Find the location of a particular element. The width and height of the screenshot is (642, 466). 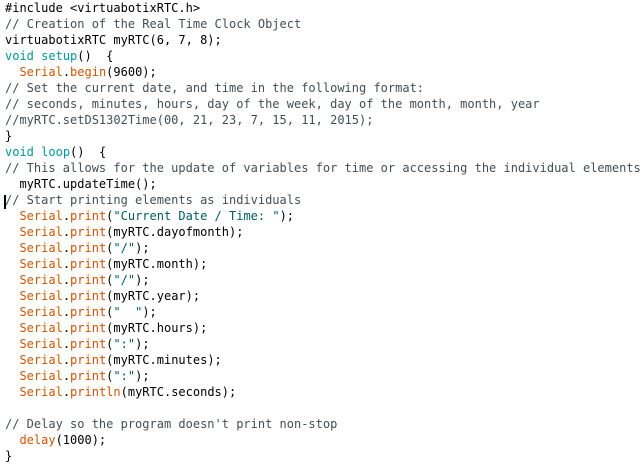

code-line: Serial.print(" "); is located at coordinates (80, 312).